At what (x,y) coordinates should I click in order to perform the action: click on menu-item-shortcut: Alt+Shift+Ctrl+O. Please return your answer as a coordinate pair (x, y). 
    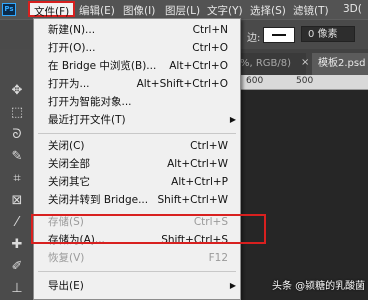
    Looking at the image, I should click on (182, 84).